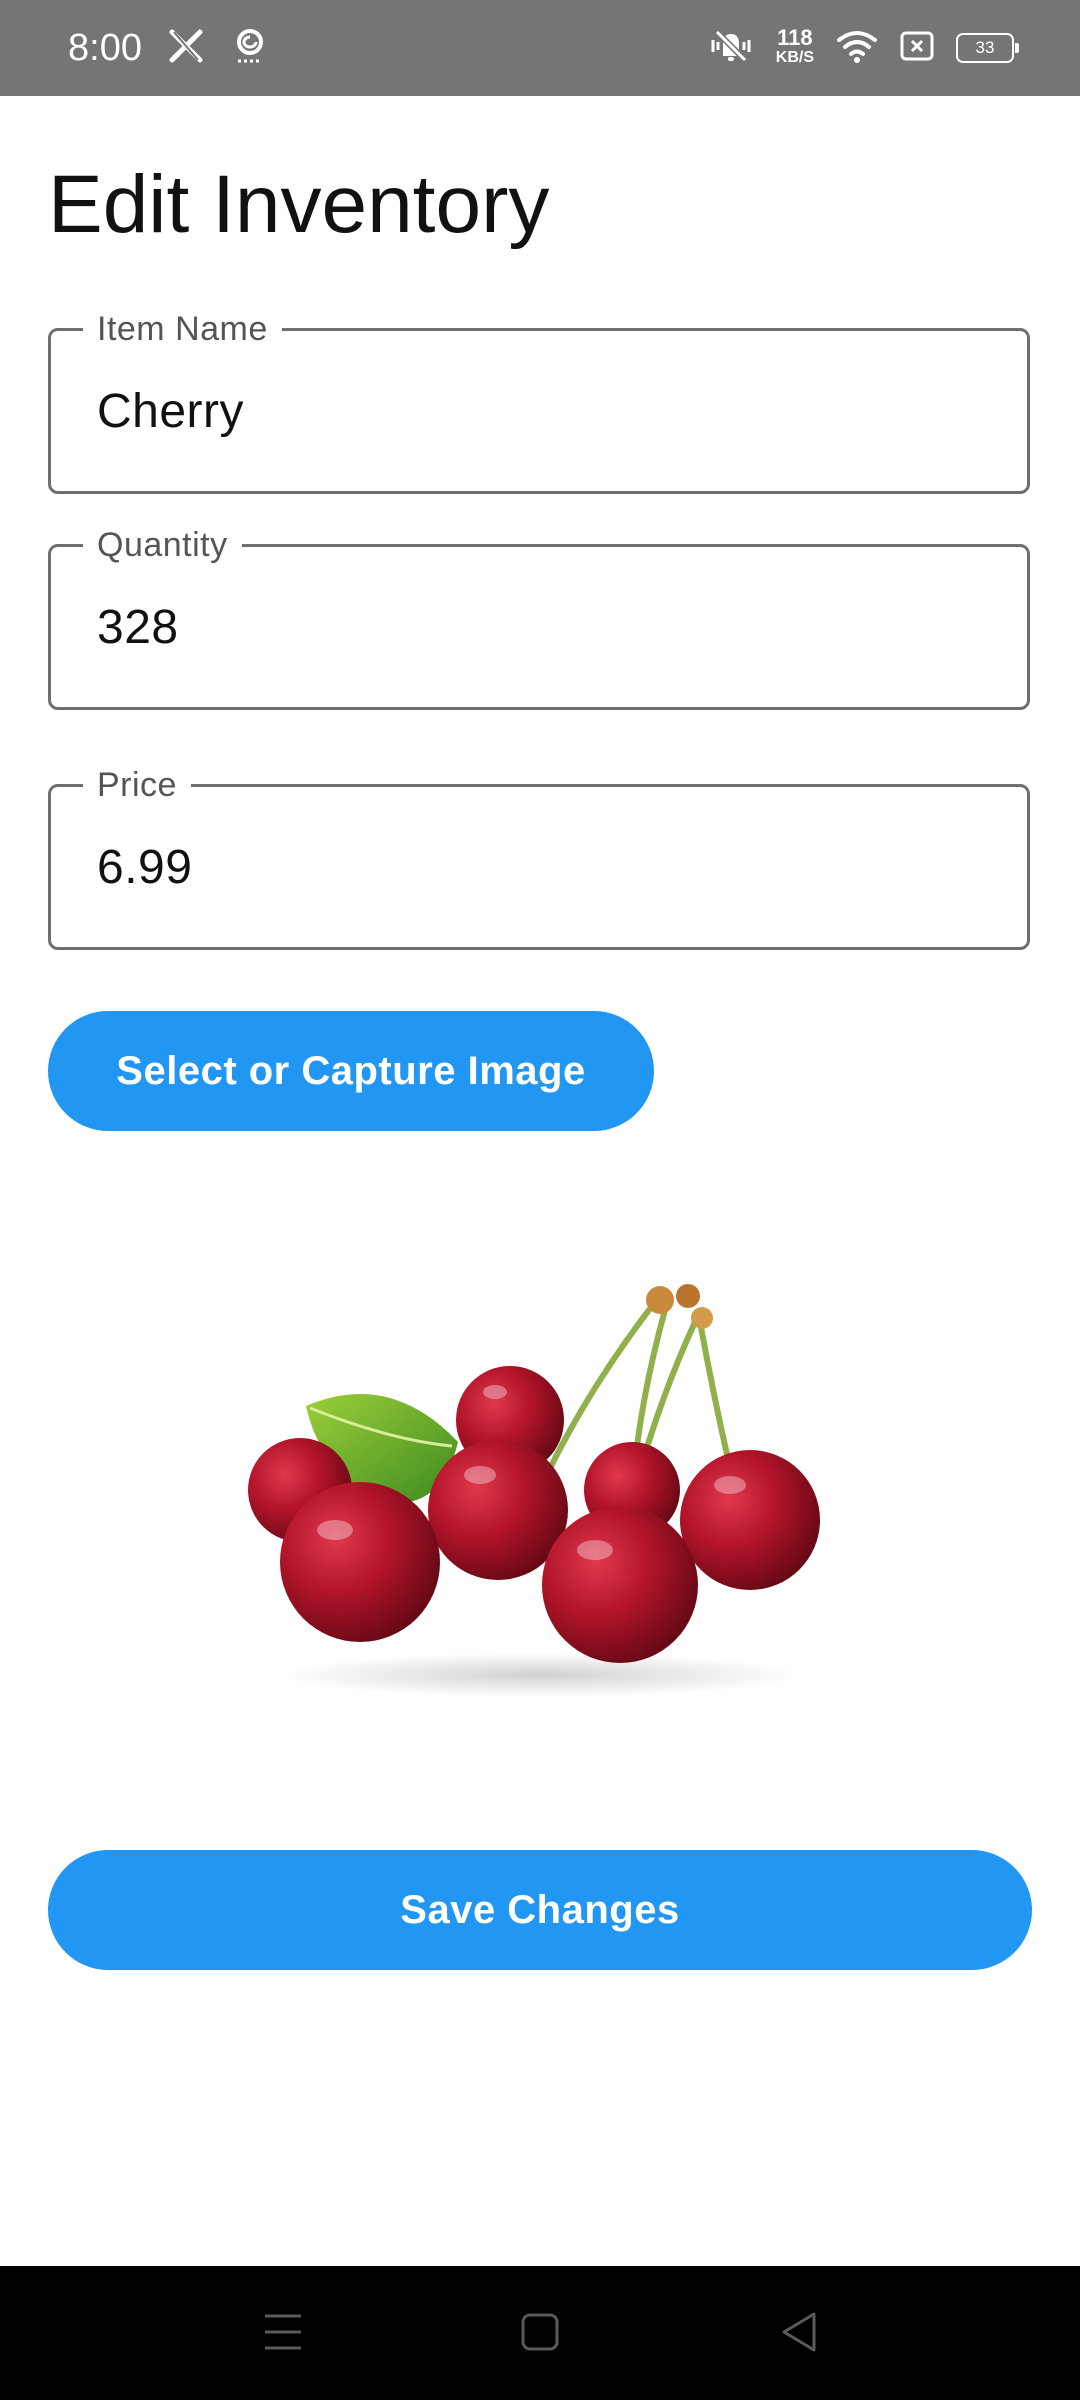 The image size is (1080, 2400). What do you see at coordinates (283, 2334) in the screenshot?
I see `menu-icon` at bounding box center [283, 2334].